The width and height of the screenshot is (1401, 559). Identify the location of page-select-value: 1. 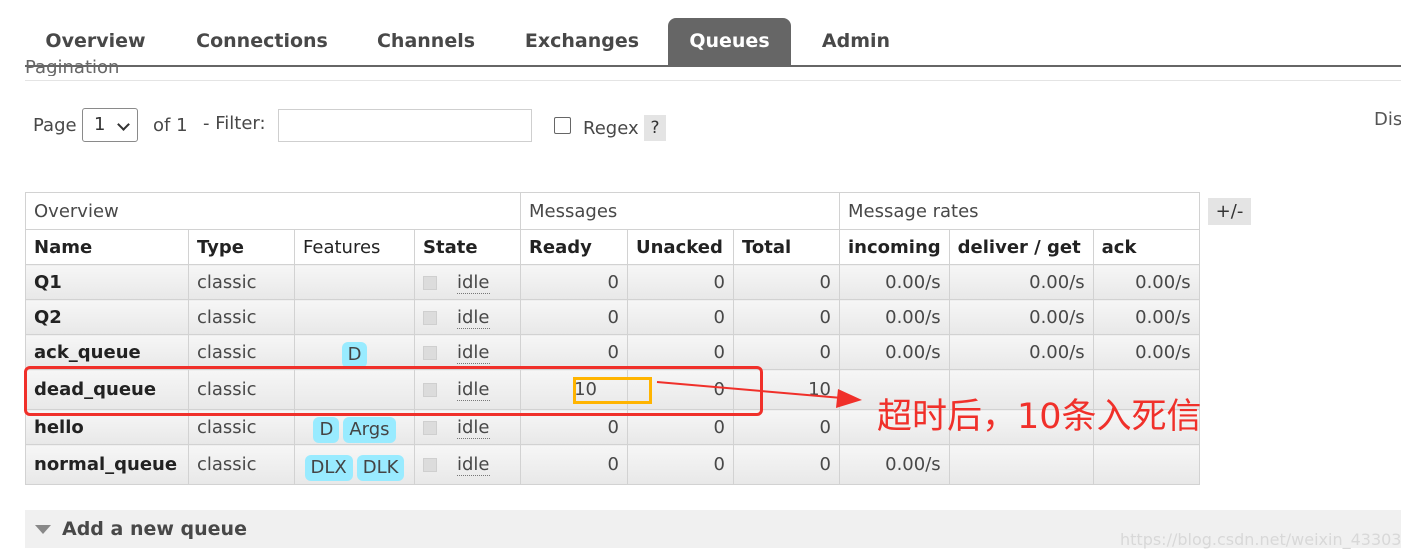
(100, 124).